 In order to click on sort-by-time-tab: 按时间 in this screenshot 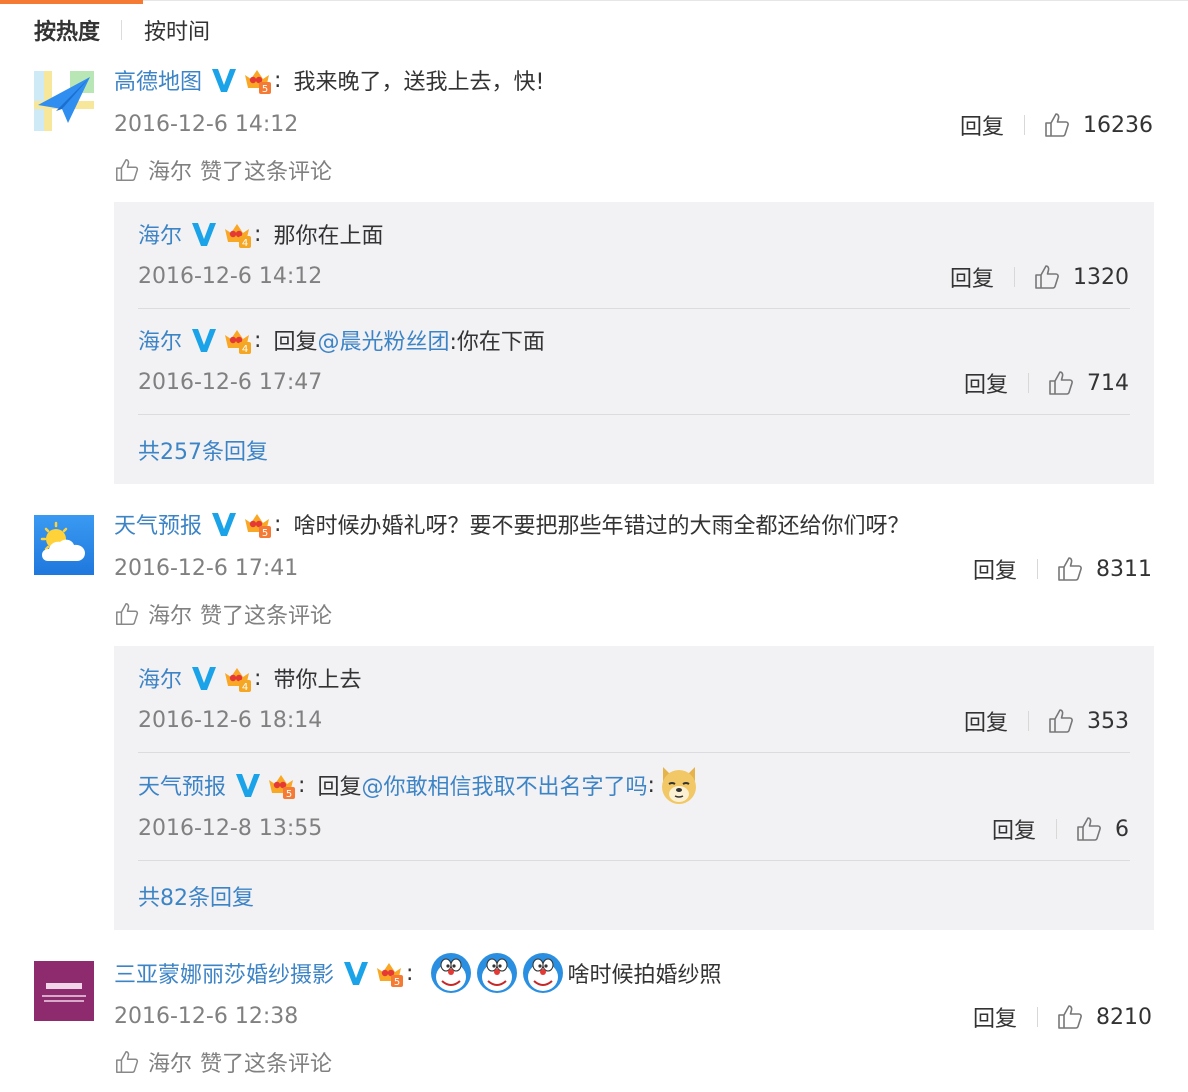, I will do `click(177, 30)`.